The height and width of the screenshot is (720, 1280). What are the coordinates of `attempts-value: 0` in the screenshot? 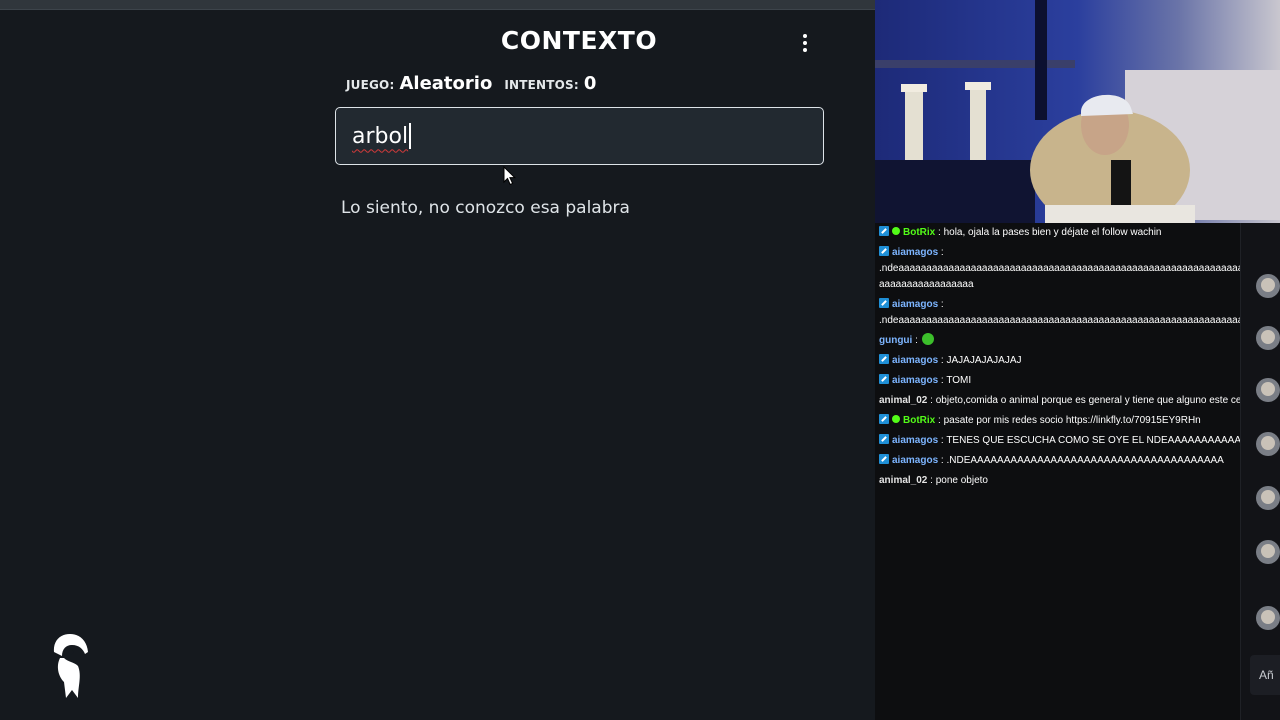 It's located at (590, 83).